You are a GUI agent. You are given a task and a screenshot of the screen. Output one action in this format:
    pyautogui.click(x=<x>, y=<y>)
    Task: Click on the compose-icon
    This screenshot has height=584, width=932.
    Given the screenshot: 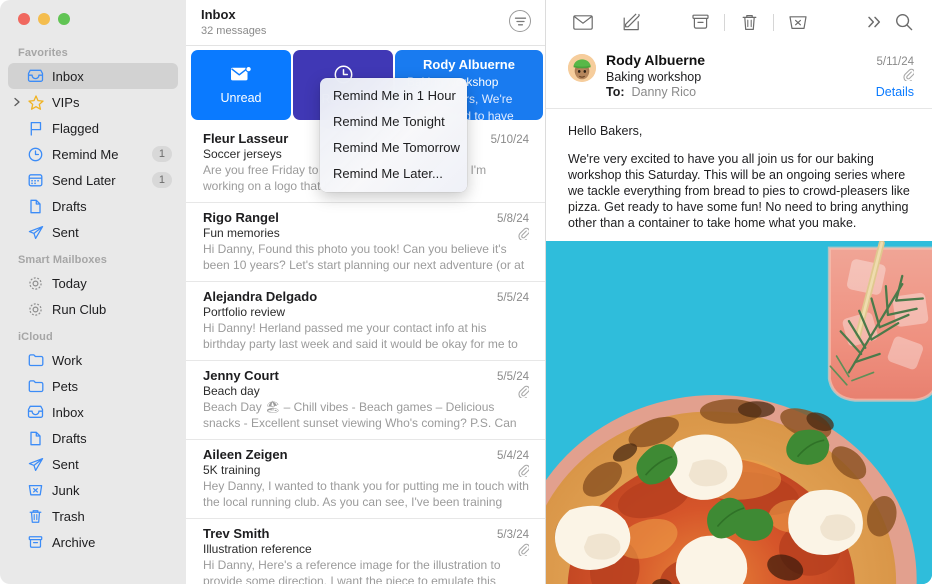 What is the action you would take?
    pyautogui.click(x=632, y=22)
    